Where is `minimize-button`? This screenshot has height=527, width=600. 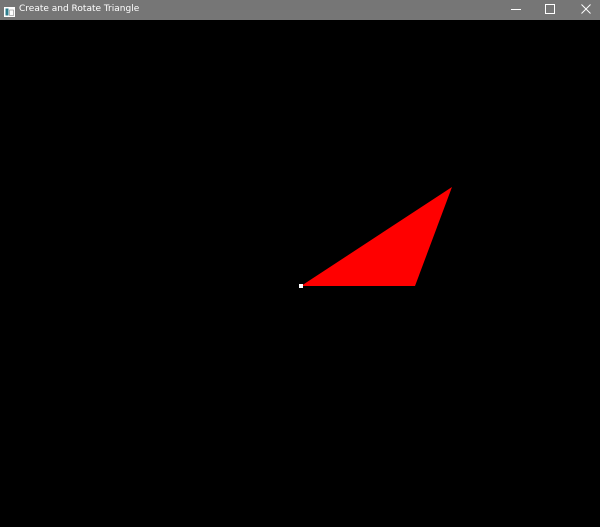
minimize-button is located at coordinates (516, 10).